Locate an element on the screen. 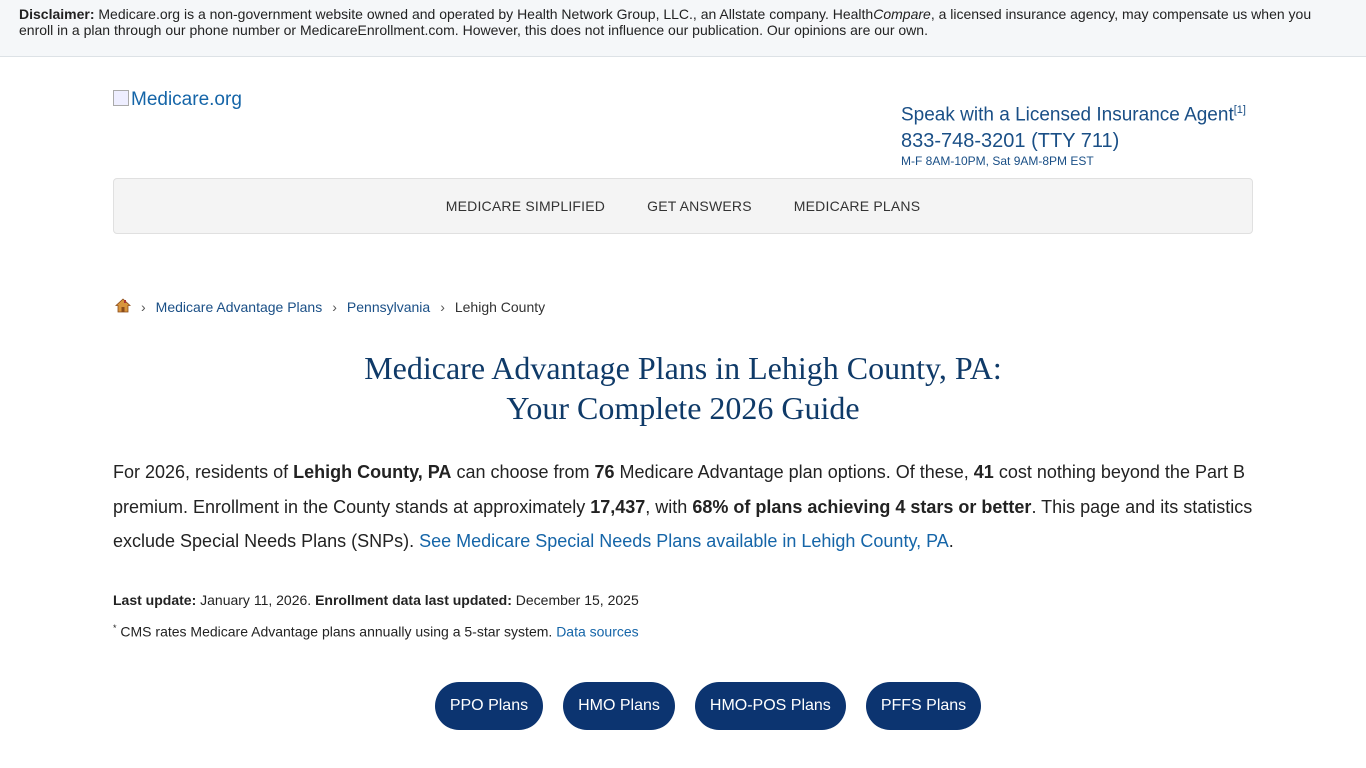  pffs-plans-button: PFFS Plans is located at coordinates (923, 706).